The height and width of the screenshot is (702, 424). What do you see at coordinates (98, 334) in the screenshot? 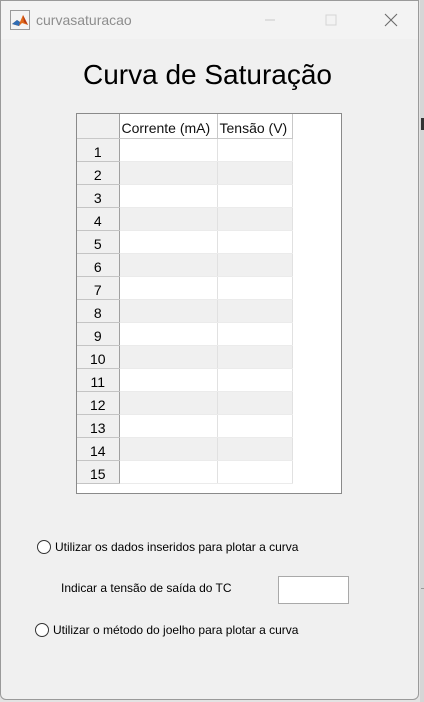
I see `row-header: 9` at bounding box center [98, 334].